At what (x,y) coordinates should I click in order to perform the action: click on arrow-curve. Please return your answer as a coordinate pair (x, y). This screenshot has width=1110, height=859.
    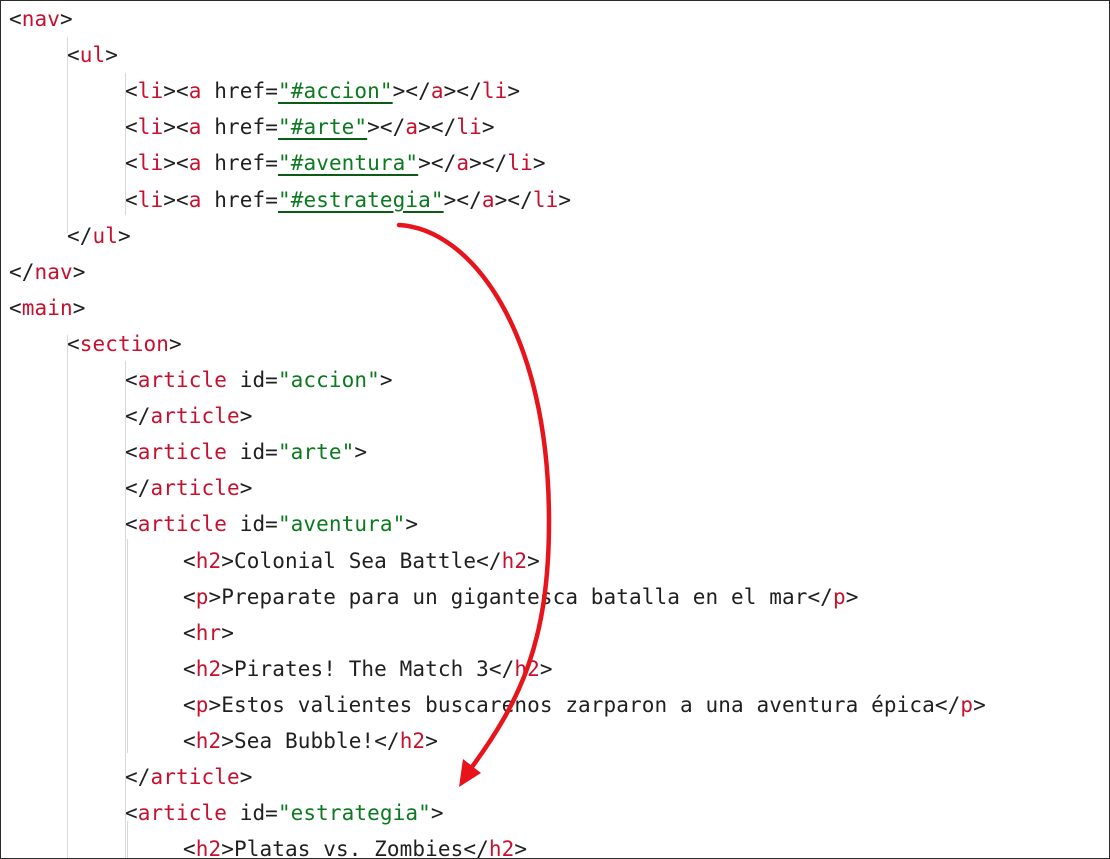
    Looking at the image, I should click on (474, 498).